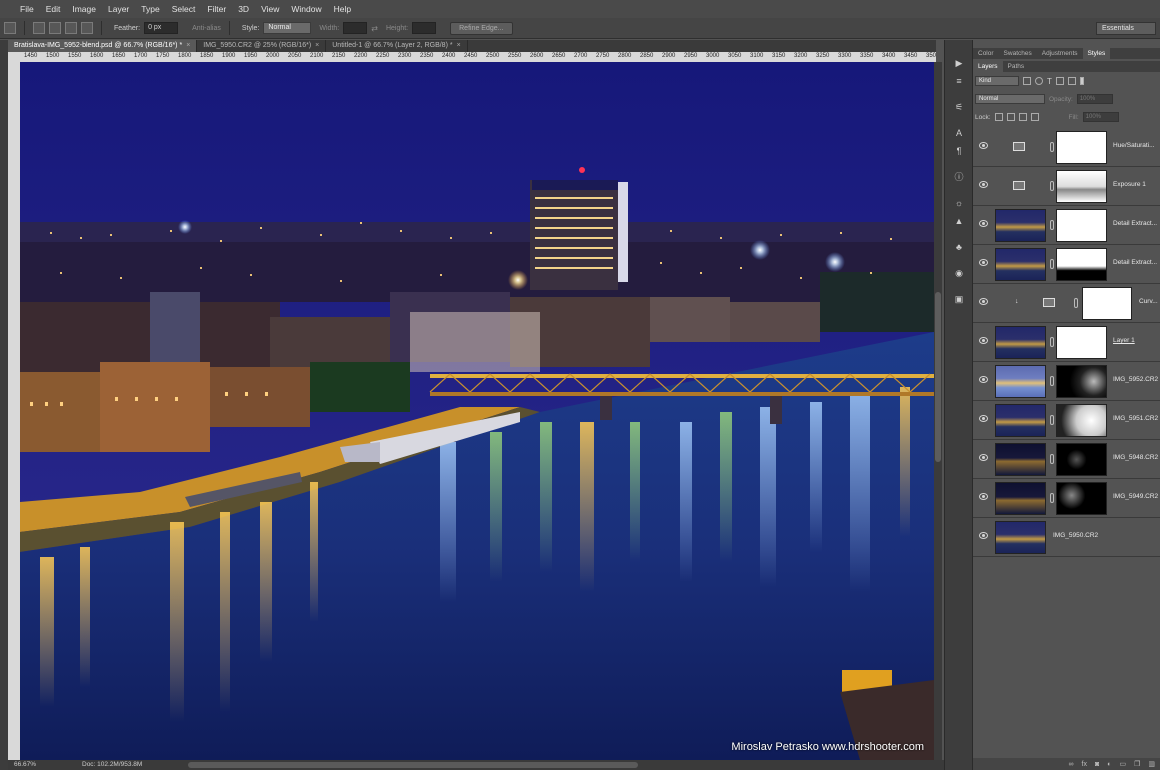 This screenshot has width=1160, height=770. I want to click on menu-select: Select, so click(184, 9).